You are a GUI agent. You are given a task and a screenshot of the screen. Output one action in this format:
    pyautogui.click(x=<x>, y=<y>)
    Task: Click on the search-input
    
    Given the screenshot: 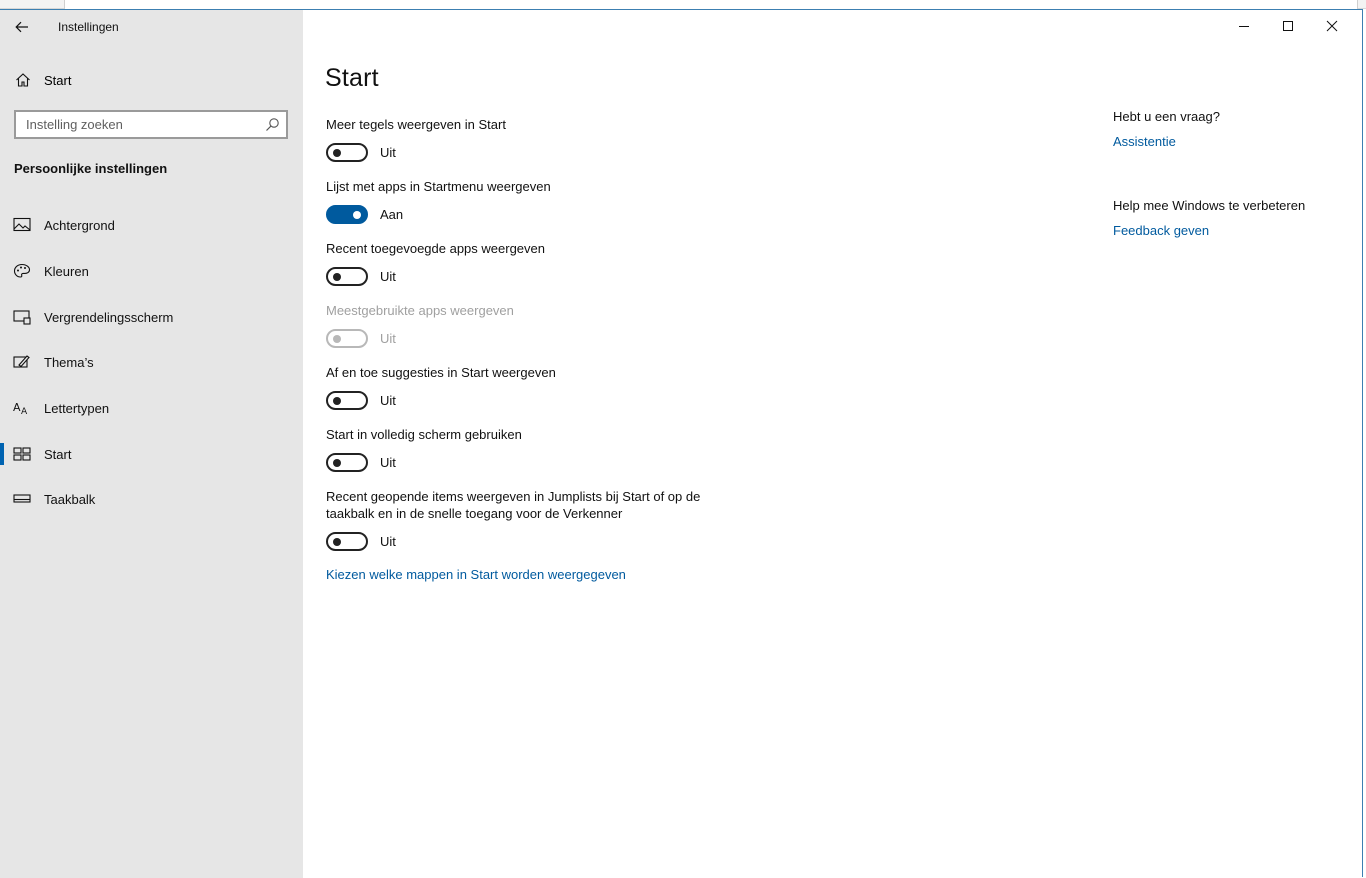 What is the action you would take?
    pyautogui.click(x=136, y=124)
    